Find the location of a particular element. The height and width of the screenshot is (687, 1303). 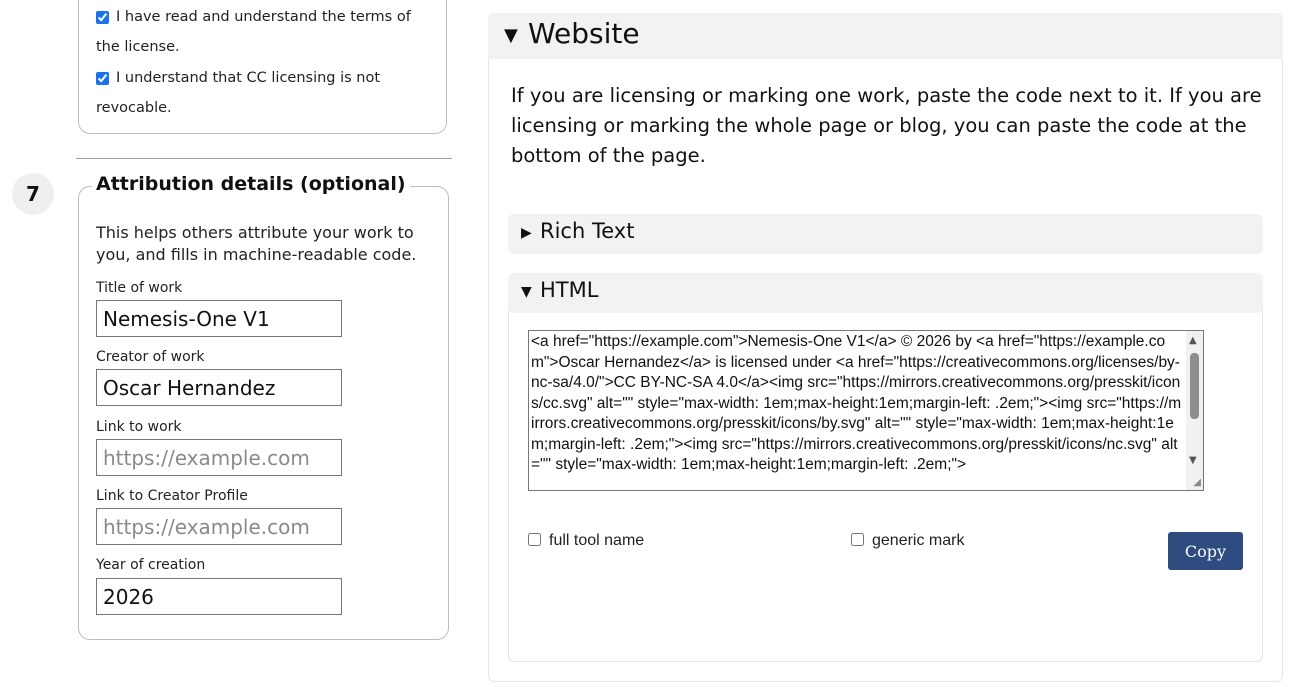

generic-mark-option: generic mark is located at coordinates (907, 541).